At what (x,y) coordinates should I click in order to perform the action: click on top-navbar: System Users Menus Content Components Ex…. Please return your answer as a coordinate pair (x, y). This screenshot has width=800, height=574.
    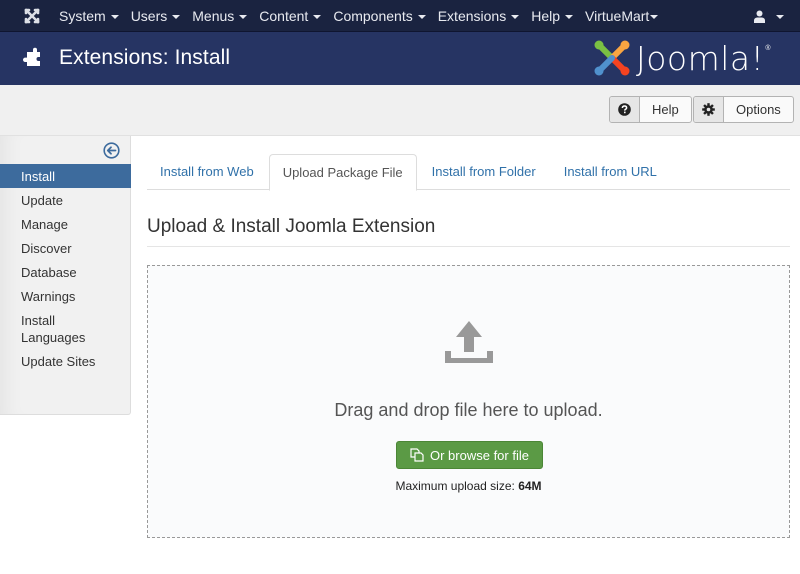
    Looking at the image, I should click on (400, 16).